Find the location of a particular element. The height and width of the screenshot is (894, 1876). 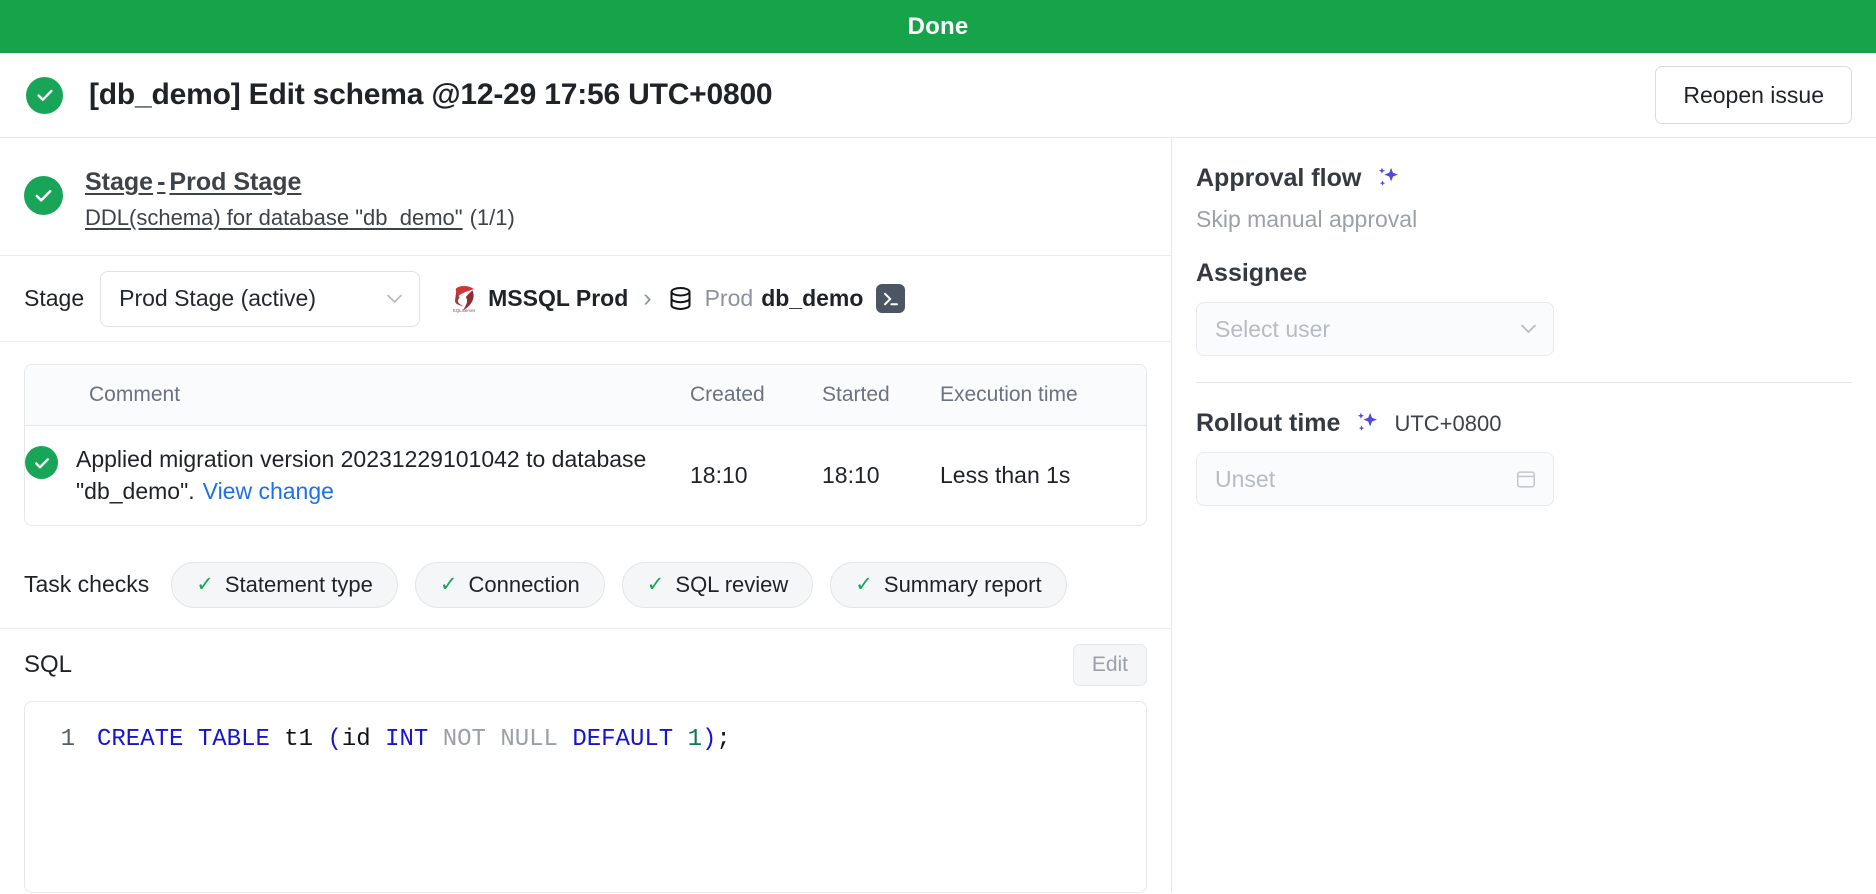

breadcrumb-database: Prod db_demo is located at coordinates (765, 298).